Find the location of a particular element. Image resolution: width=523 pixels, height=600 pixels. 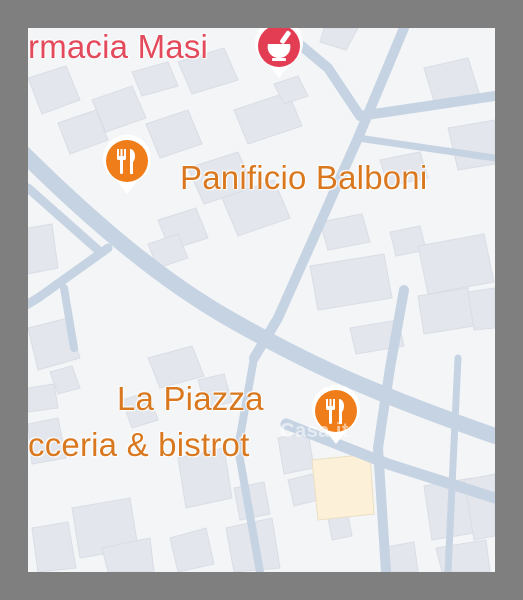

poi-label-piazza-line2: cceria & bistrot is located at coordinates (138, 444).